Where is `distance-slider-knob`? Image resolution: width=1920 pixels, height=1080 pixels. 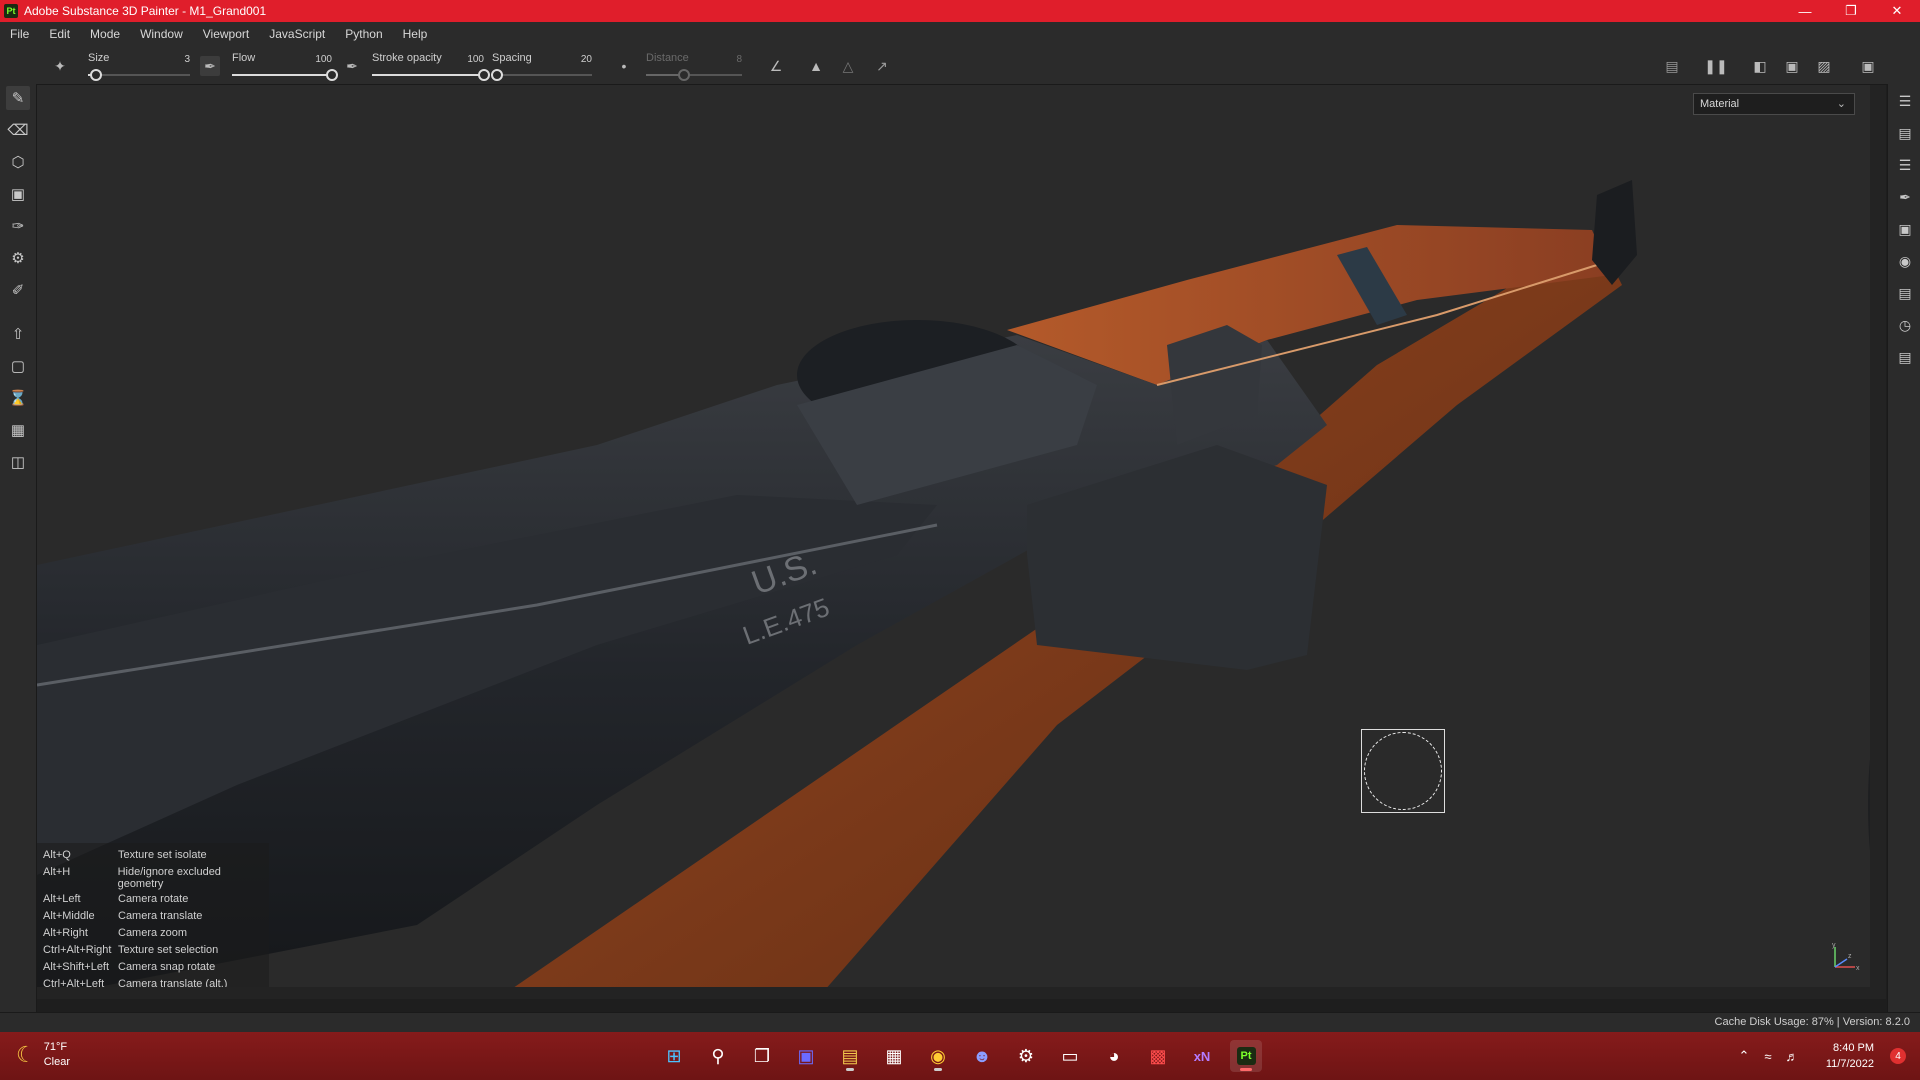 distance-slider-knob is located at coordinates (684, 75).